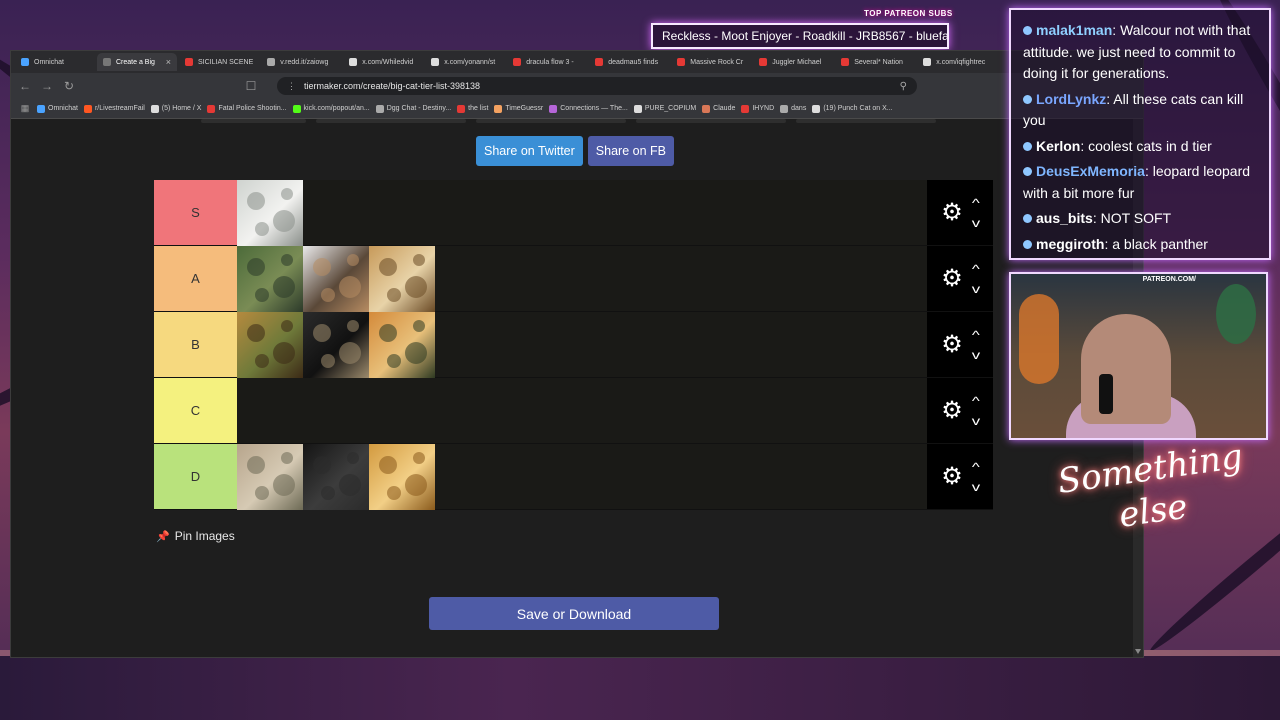  Describe the element at coordinates (301, 62) in the screenshot. I see `browser-tab: v.redd.it/zaiowg` at that location.